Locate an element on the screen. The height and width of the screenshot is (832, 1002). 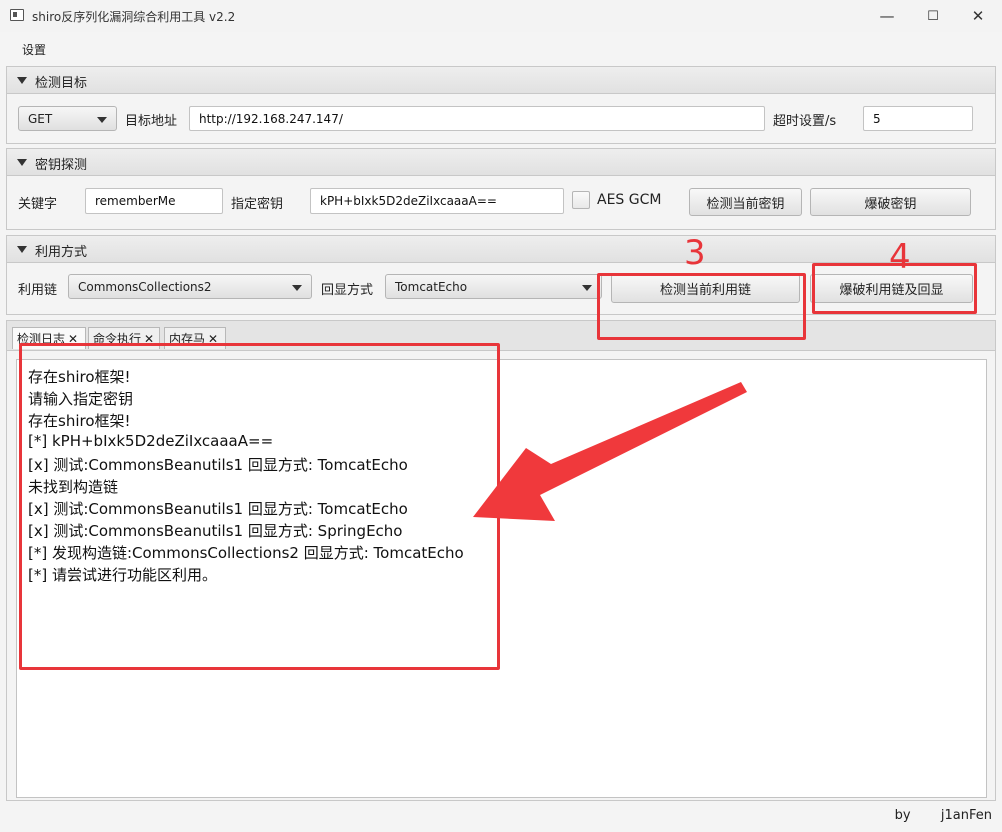
annotation-arrow is located at coordinates (610, 451).